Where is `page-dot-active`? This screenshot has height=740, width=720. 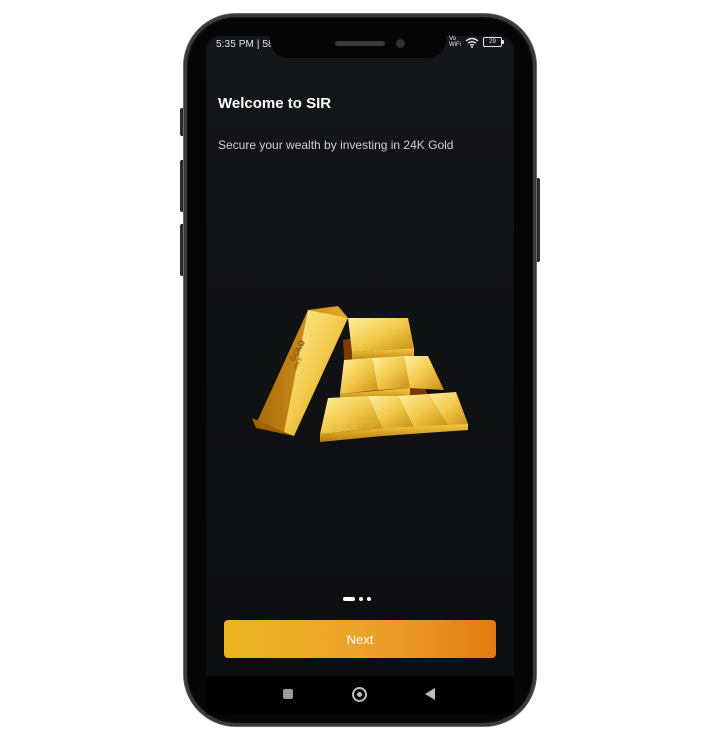
page-dot-active is located at coordinates (349, 599).